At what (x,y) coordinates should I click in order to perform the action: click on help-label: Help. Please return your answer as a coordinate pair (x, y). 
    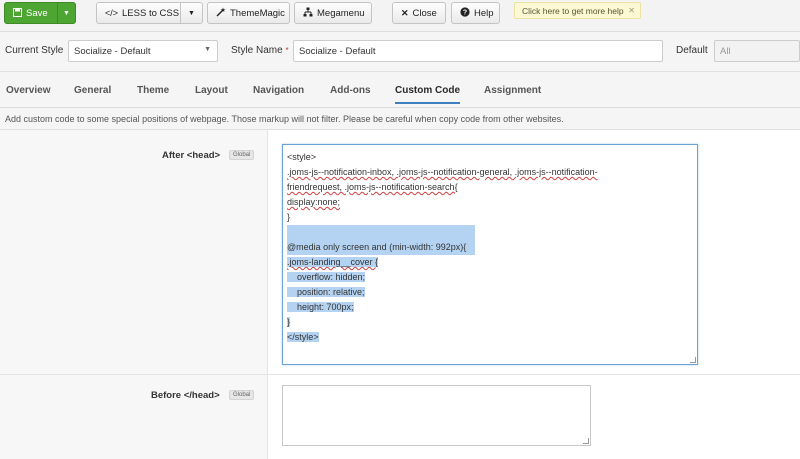
    Looking at the image, I should click on (484, 13).